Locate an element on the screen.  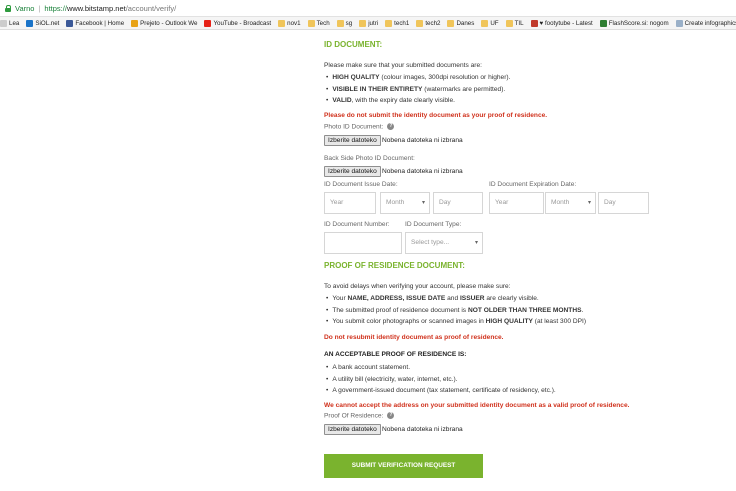
bookmark-item: Danes is located at coordinates (461, 23).